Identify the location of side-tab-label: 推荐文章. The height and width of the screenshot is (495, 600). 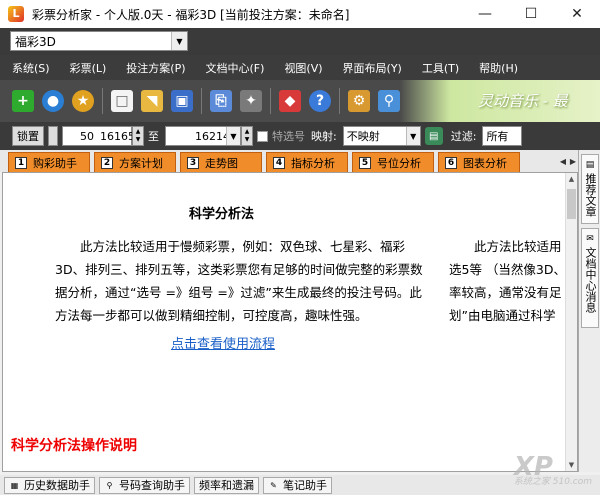
(590, 195).